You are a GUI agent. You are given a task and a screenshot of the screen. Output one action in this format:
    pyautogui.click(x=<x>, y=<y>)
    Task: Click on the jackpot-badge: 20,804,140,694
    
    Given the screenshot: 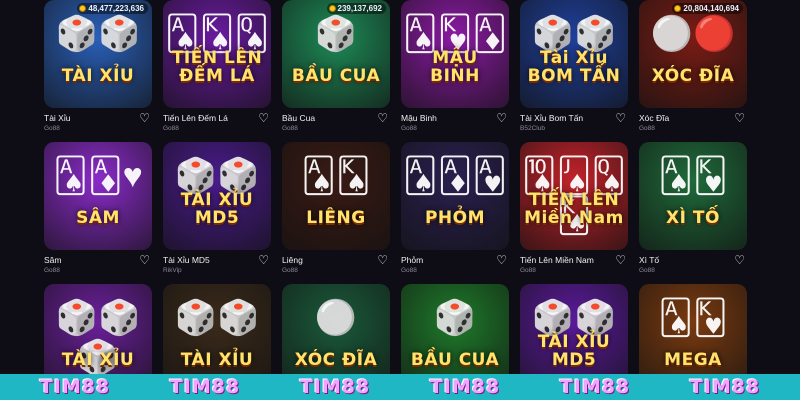 What is the action you would take?
    pyautogui.click(x=707, y=8)
    